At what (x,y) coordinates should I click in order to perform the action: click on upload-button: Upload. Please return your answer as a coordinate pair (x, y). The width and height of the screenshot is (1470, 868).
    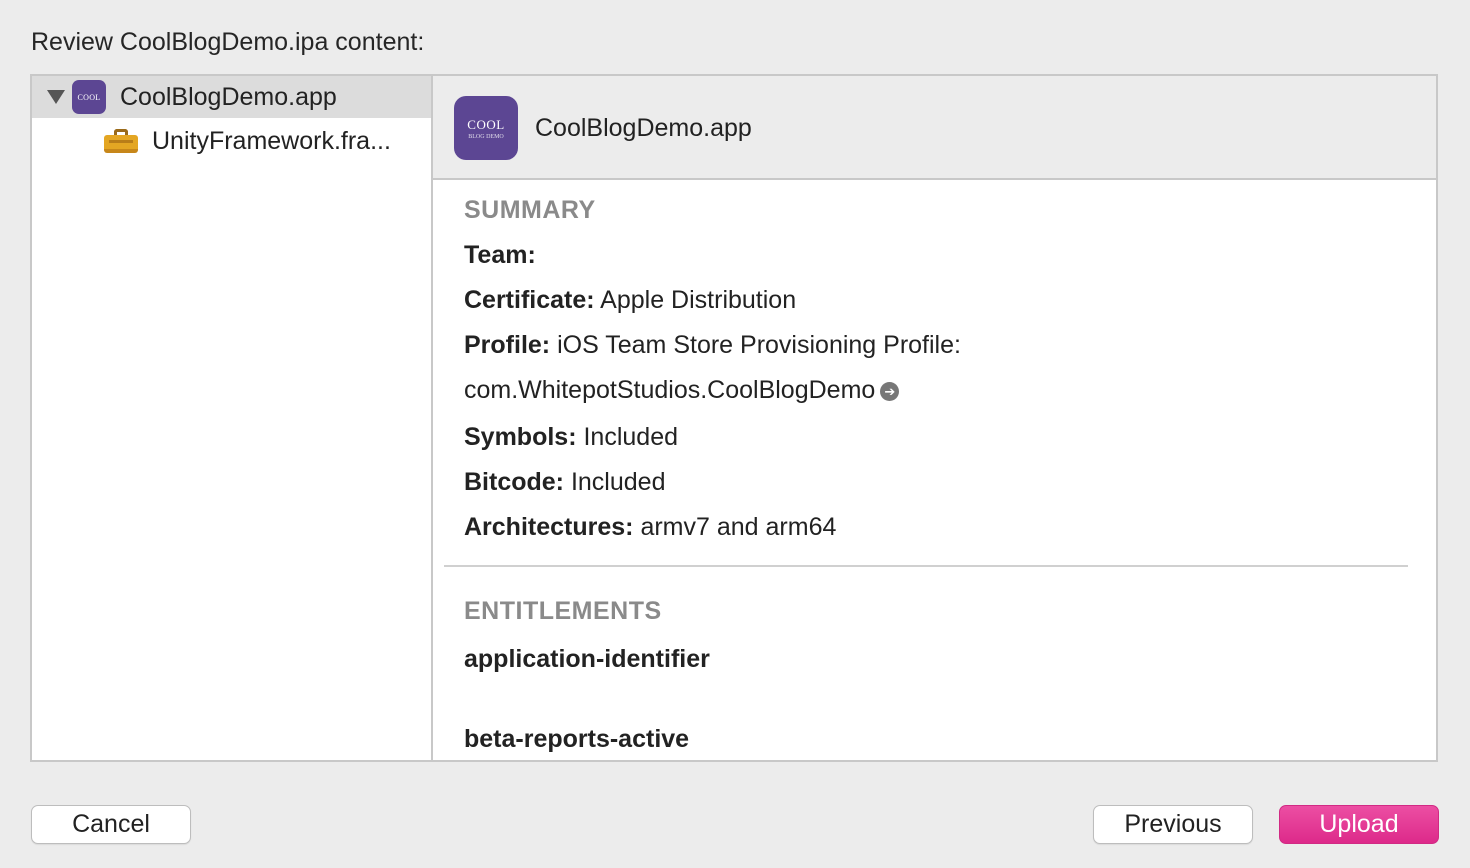
    Looking at the image, I should click on (1359, 824).